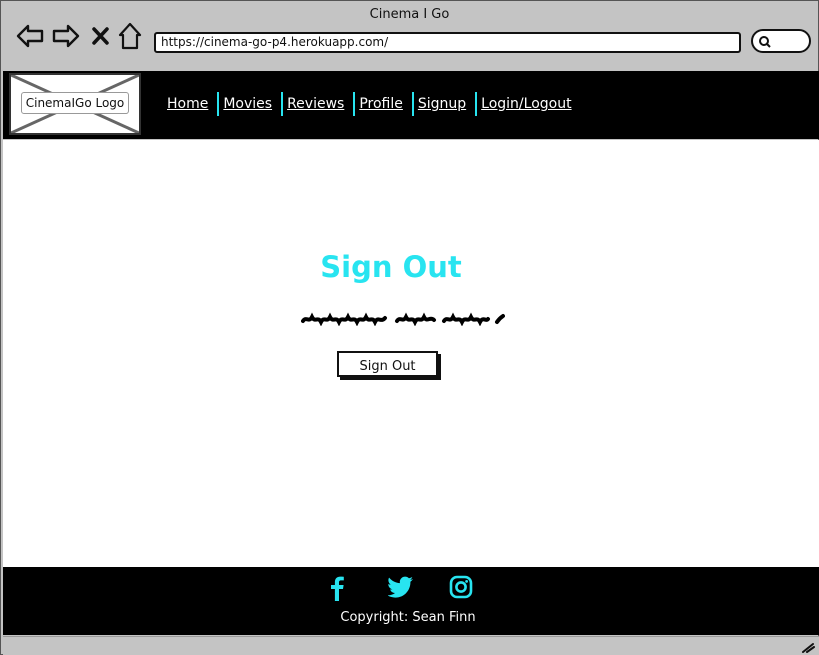 Image resolution: width=819 pixels, height=655 pixels. Describe the element at coordinates (408, 617) in the screenshot. I see `footer-copyright: Copyright: Sean Finn` at that location.